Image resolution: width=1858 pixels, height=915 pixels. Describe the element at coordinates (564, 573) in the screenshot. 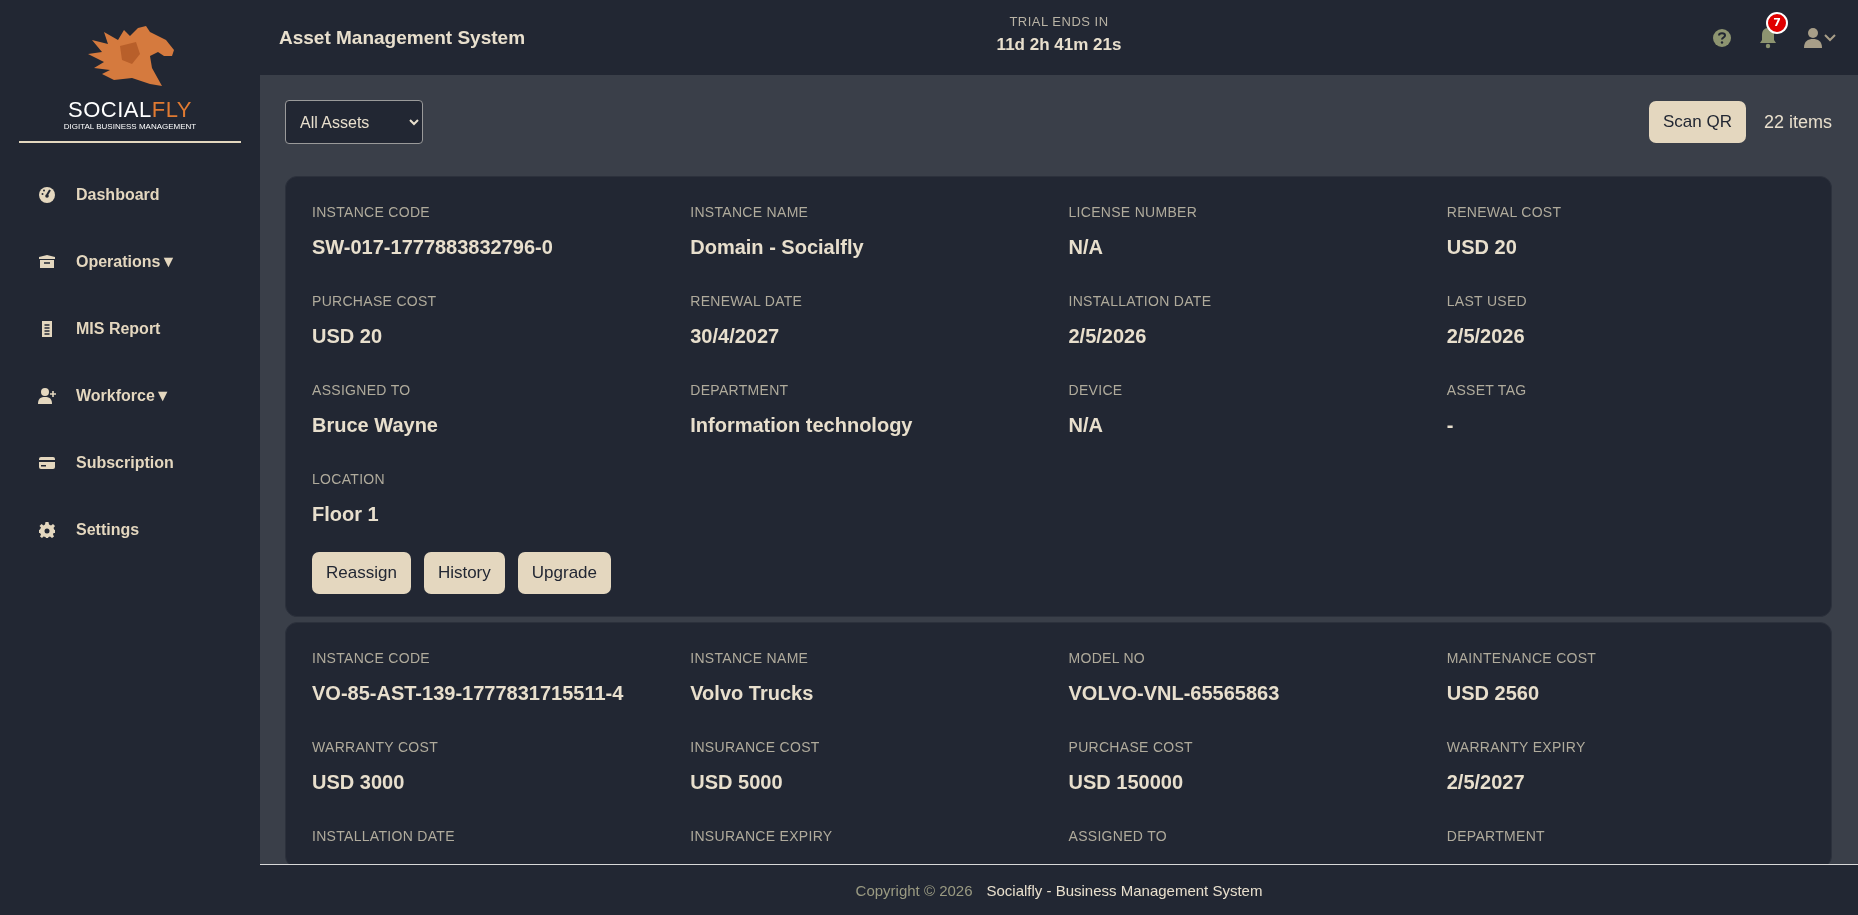

I see `card-action-button: Upgrade` at that location.